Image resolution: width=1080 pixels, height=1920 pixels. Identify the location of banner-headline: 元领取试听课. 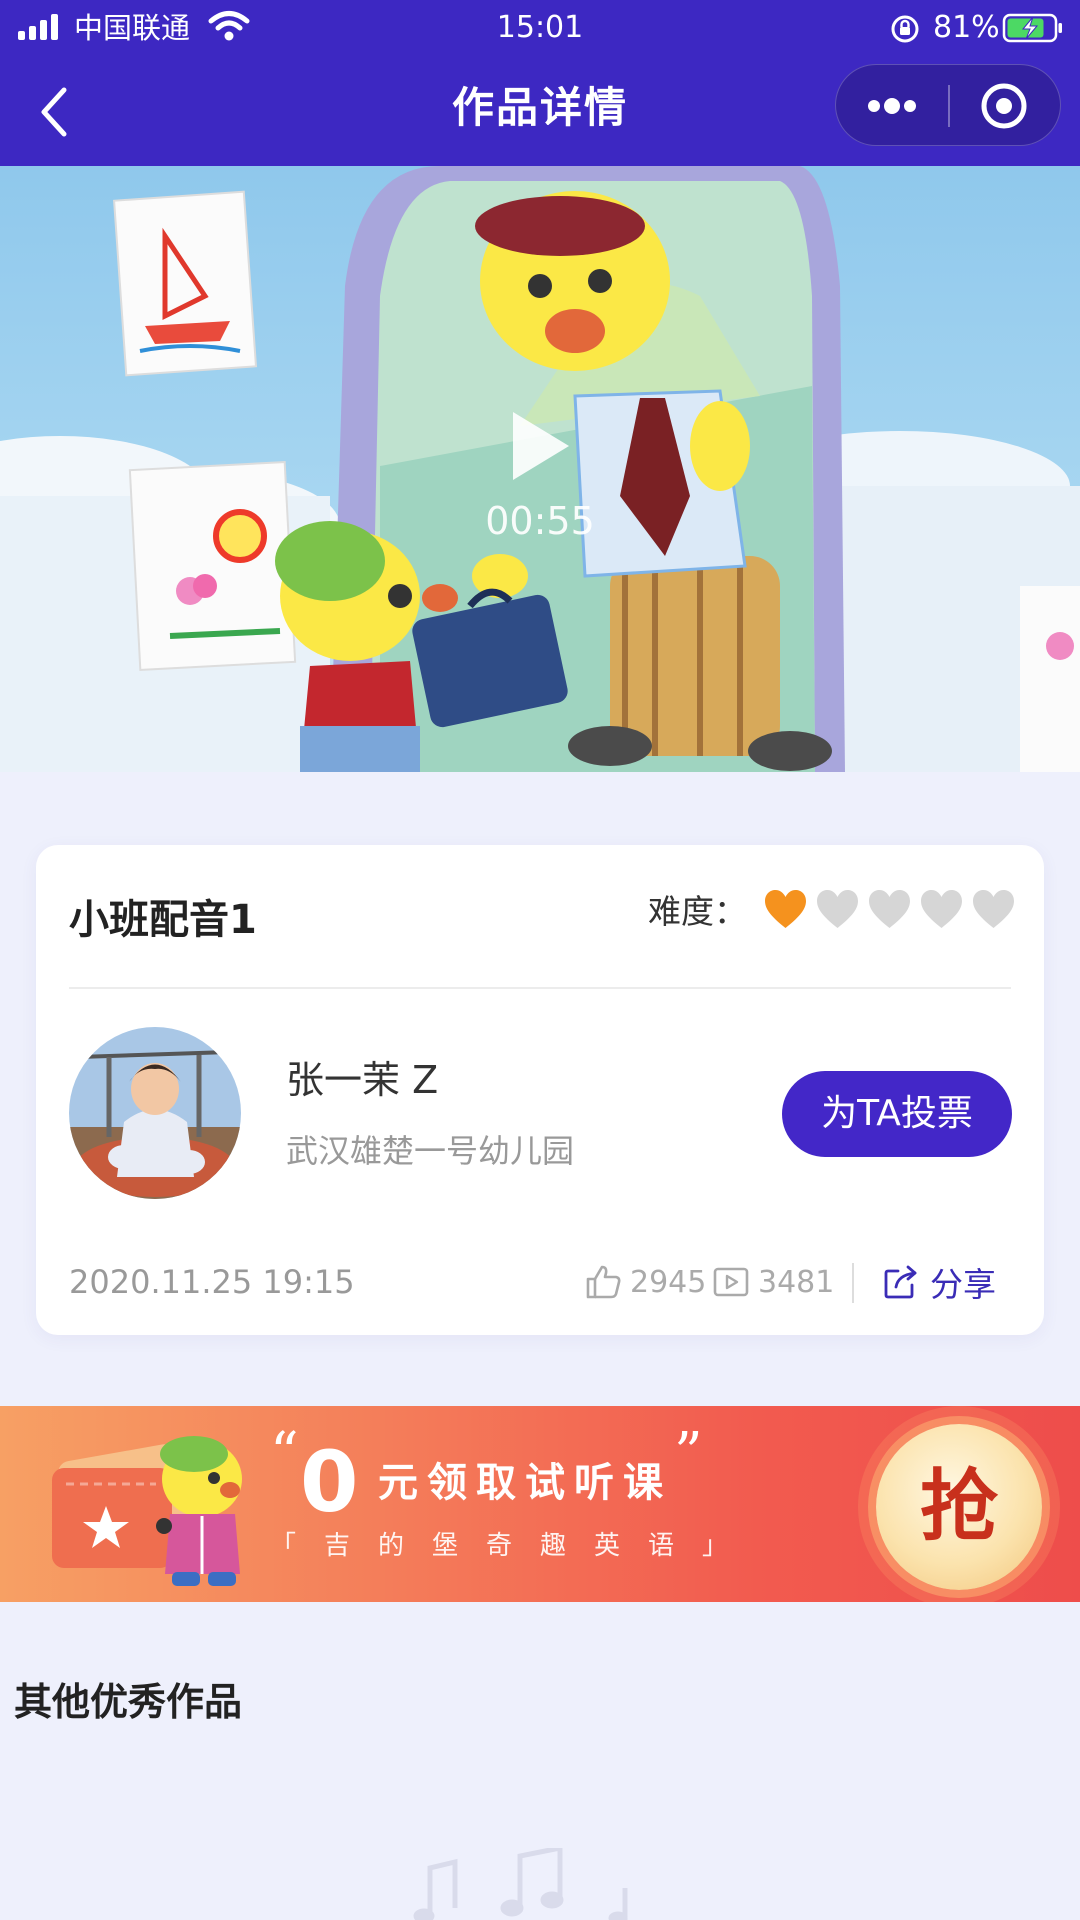
(525, 1483).